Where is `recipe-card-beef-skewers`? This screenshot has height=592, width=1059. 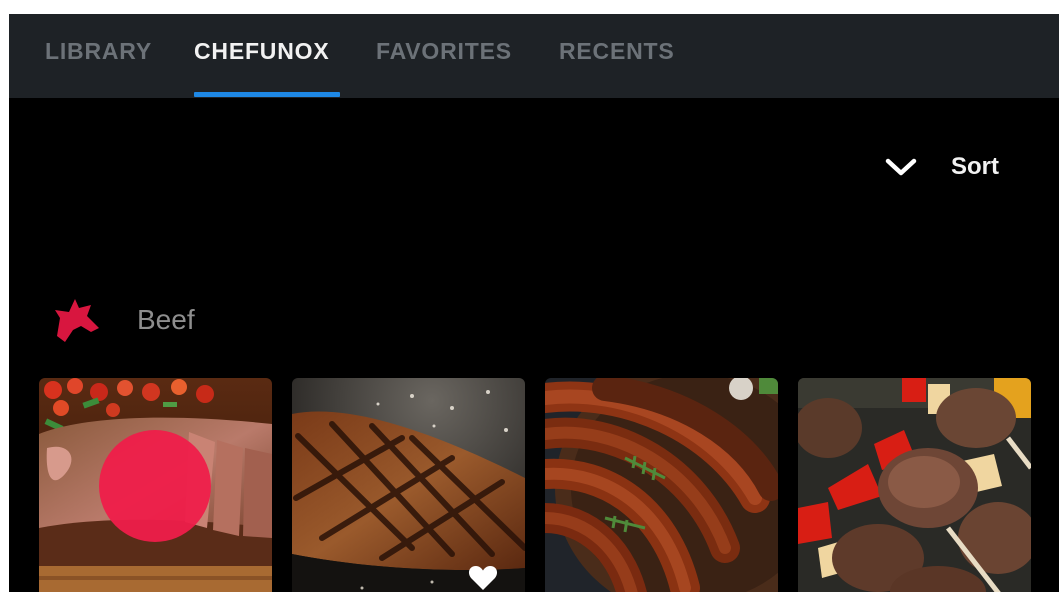
recipe-card-beef-skewers is located at coordinates (914, 485).